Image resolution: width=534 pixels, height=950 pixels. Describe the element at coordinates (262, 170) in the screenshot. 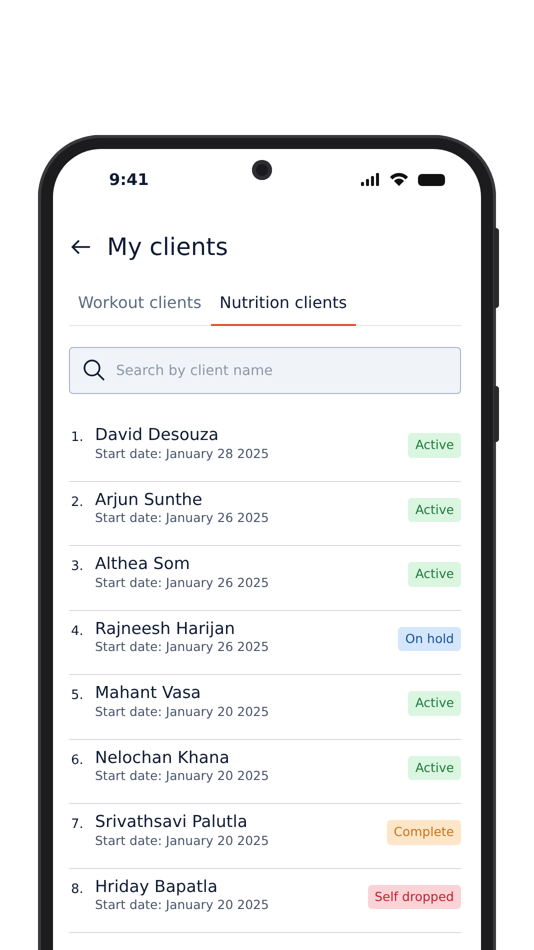

I see `camera-icon` at that location.